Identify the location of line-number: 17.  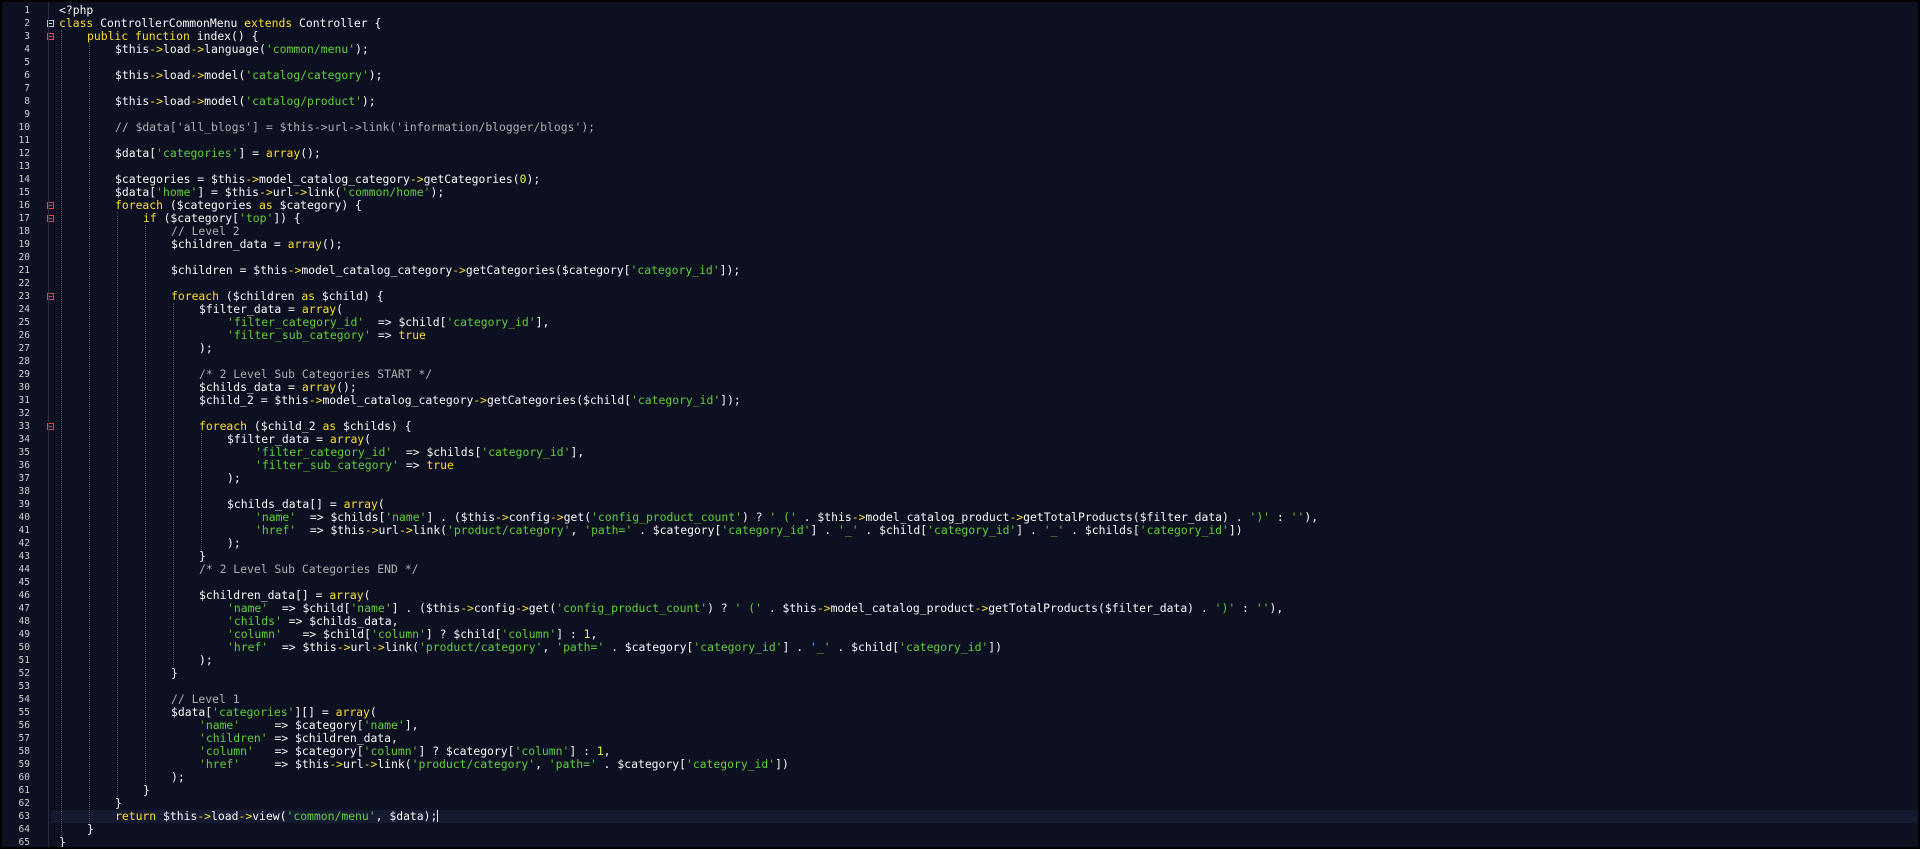
(24, 218).